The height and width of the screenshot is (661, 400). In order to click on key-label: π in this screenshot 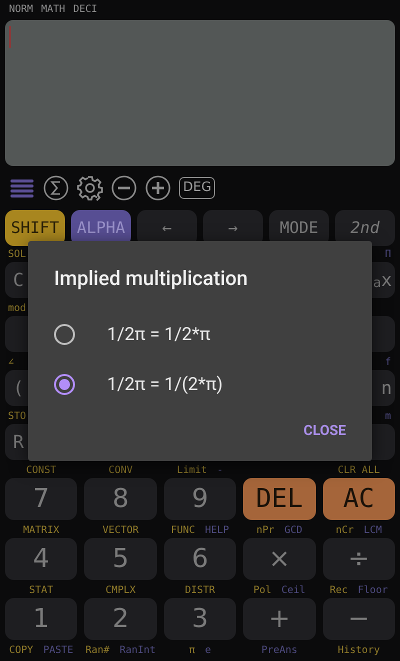, I will do `click(191, 651)`.